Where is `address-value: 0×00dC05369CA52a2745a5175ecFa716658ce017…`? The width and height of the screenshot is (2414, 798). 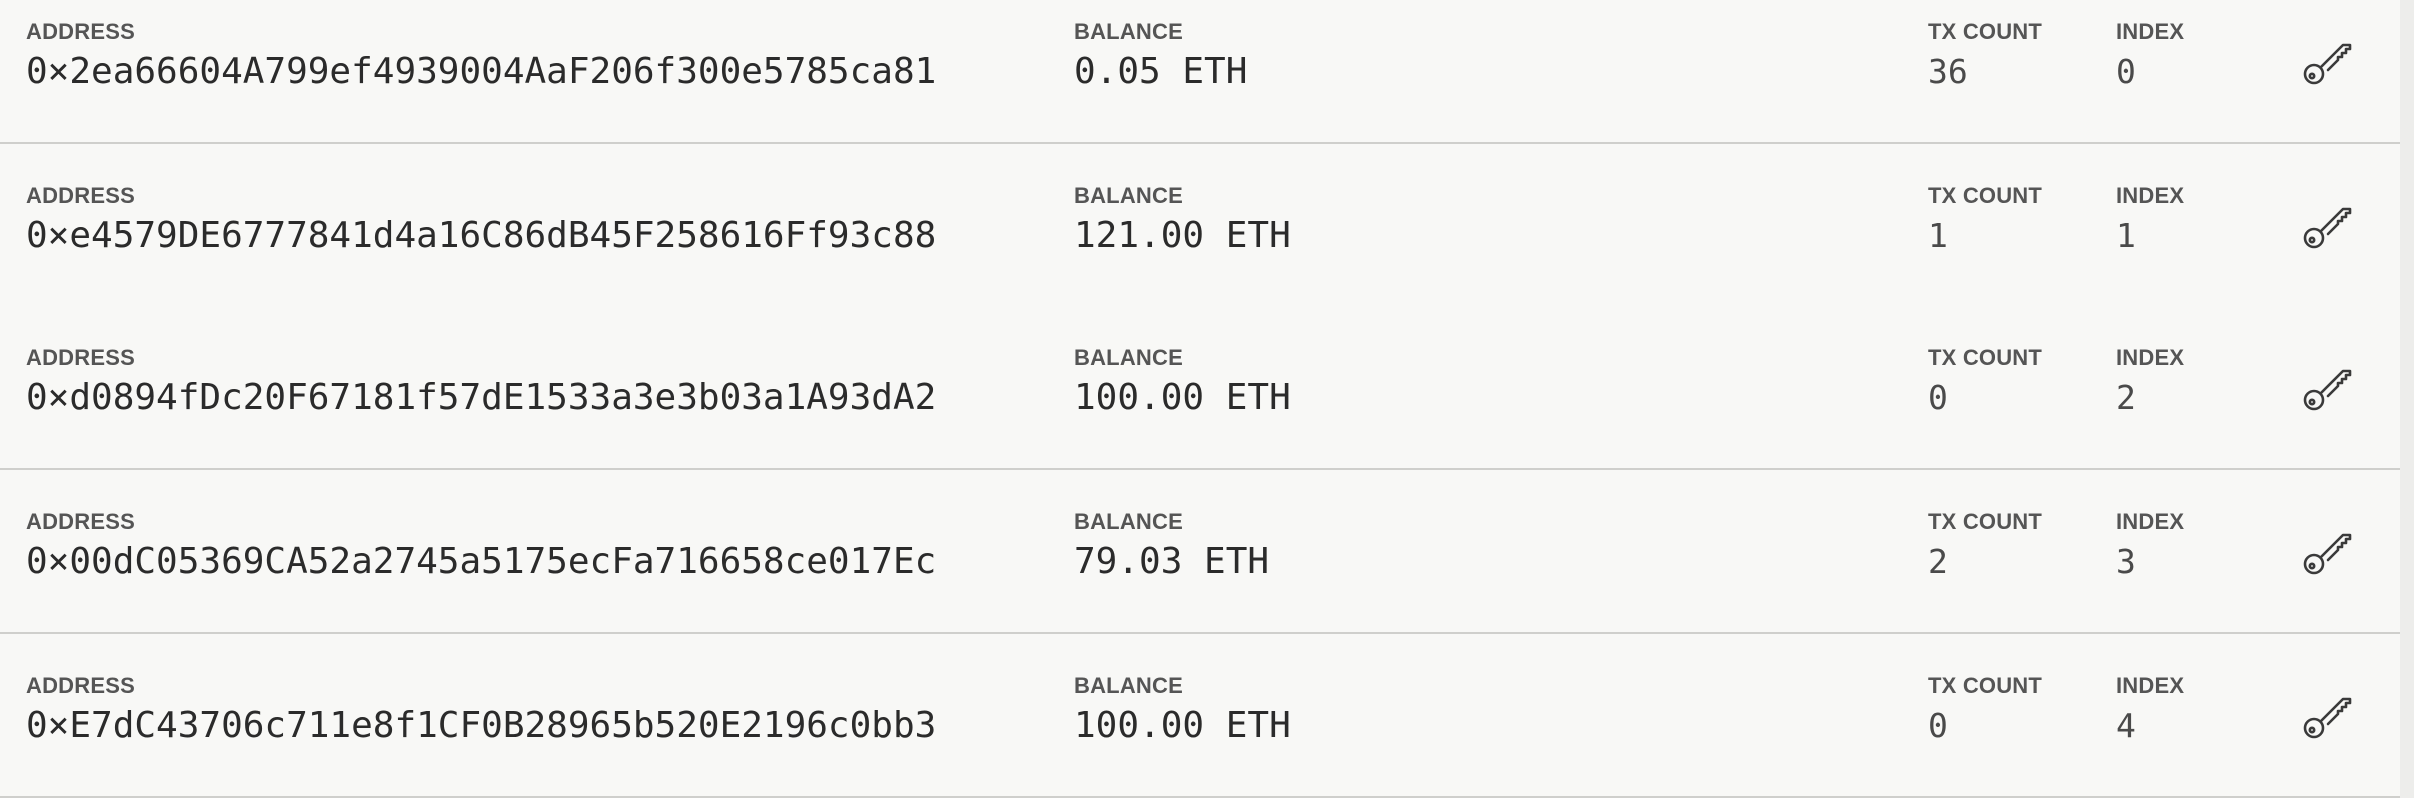 address-value: 0×00dC05369CA52a2745a5175ecFa716658ce017… is located at coordinates (481, 562).